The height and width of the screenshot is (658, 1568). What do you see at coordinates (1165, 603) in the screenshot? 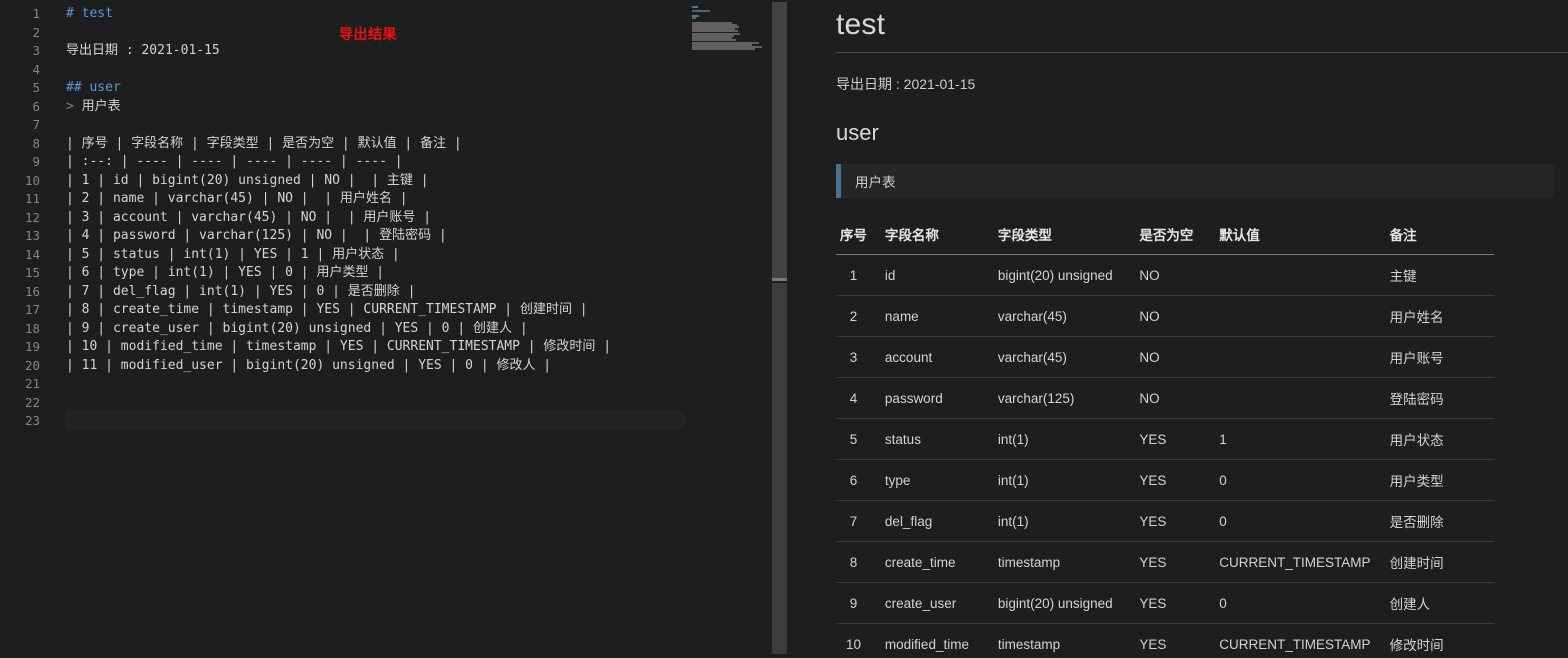
I see `table-row: 9 create_user bigint(20) unsigned YES 0 创建人` at bounding box center [1165, 603].